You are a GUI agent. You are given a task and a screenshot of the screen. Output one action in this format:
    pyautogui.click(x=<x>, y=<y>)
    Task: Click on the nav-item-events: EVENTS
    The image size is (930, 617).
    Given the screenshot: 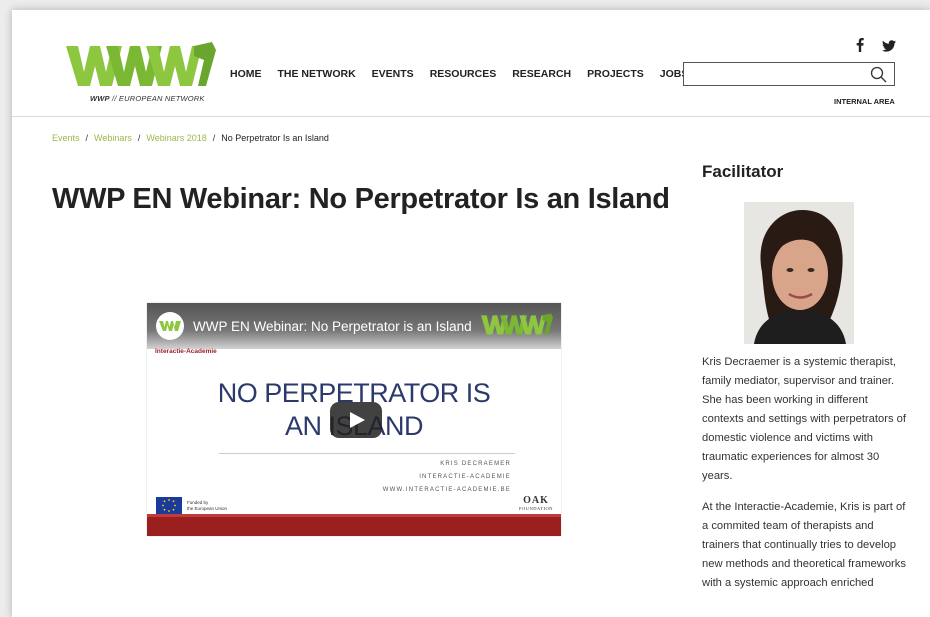 What is the action you would take?
    pyautogui.click(x=393, y=74)
    